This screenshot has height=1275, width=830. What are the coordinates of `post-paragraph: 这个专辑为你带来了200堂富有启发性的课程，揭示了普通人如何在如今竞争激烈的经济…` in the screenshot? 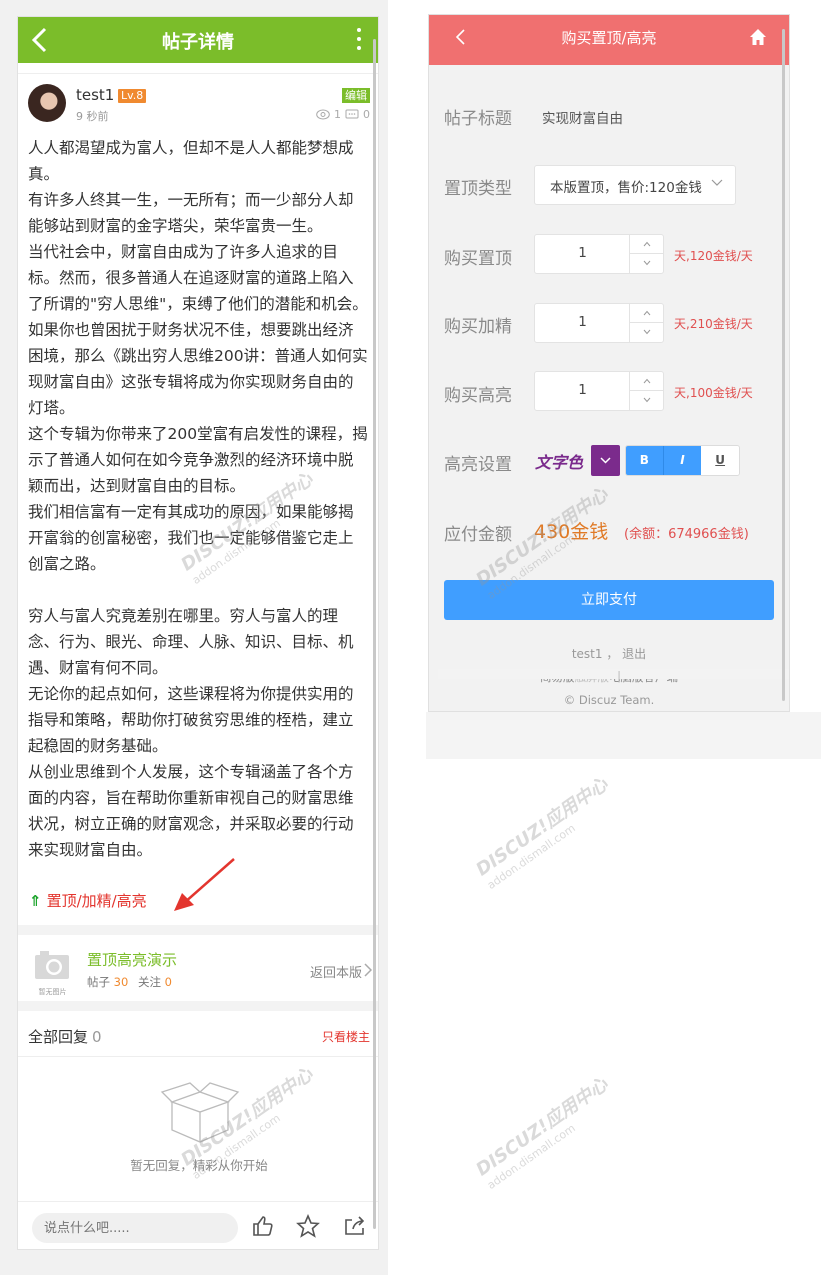 It's located at (198, 460).